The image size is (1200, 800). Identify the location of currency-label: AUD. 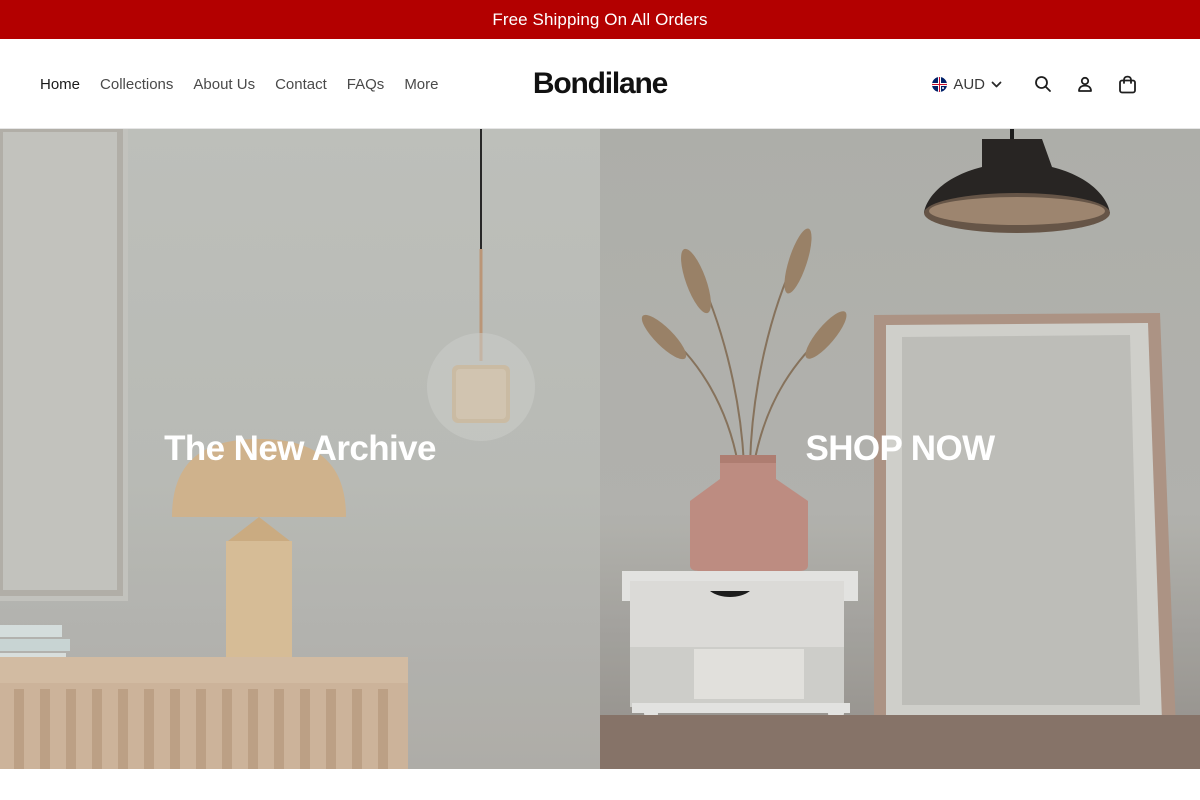
(969, 84).